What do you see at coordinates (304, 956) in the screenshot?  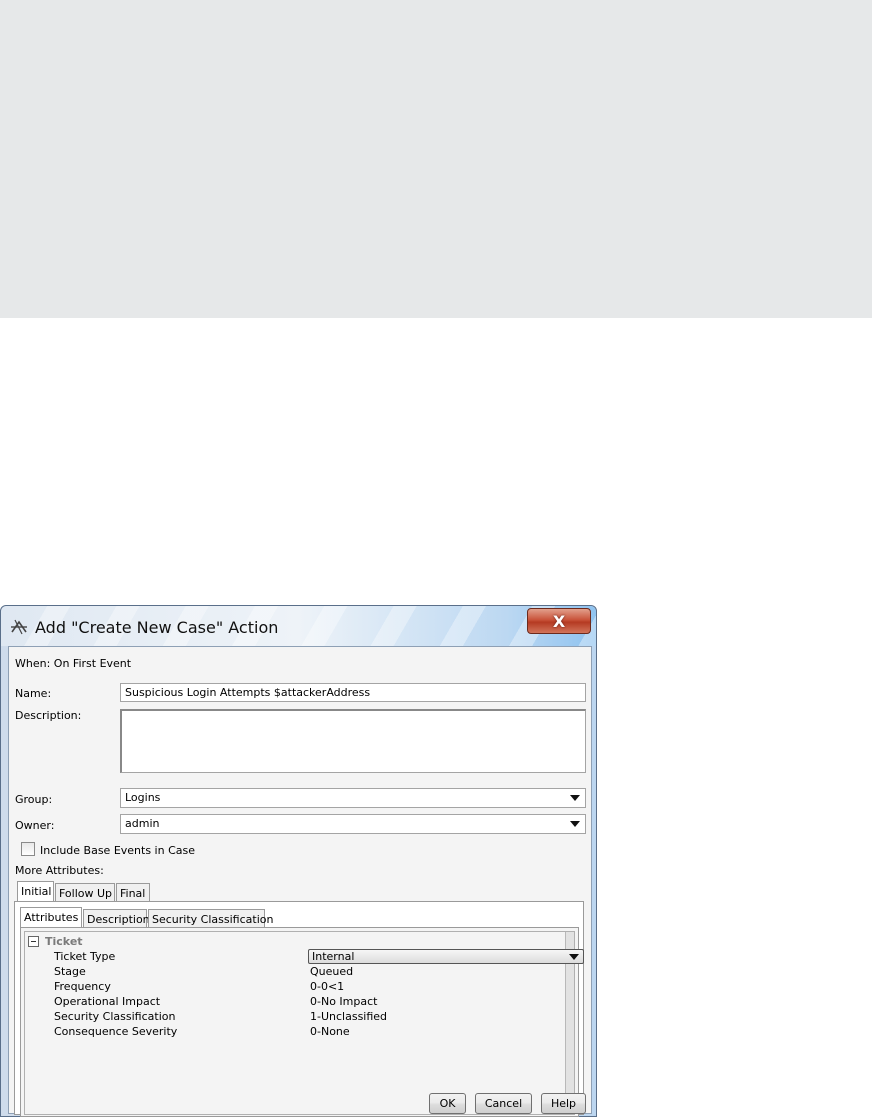 I see `property-row: Ticket Type Internal` at bounding box center [304, 956].